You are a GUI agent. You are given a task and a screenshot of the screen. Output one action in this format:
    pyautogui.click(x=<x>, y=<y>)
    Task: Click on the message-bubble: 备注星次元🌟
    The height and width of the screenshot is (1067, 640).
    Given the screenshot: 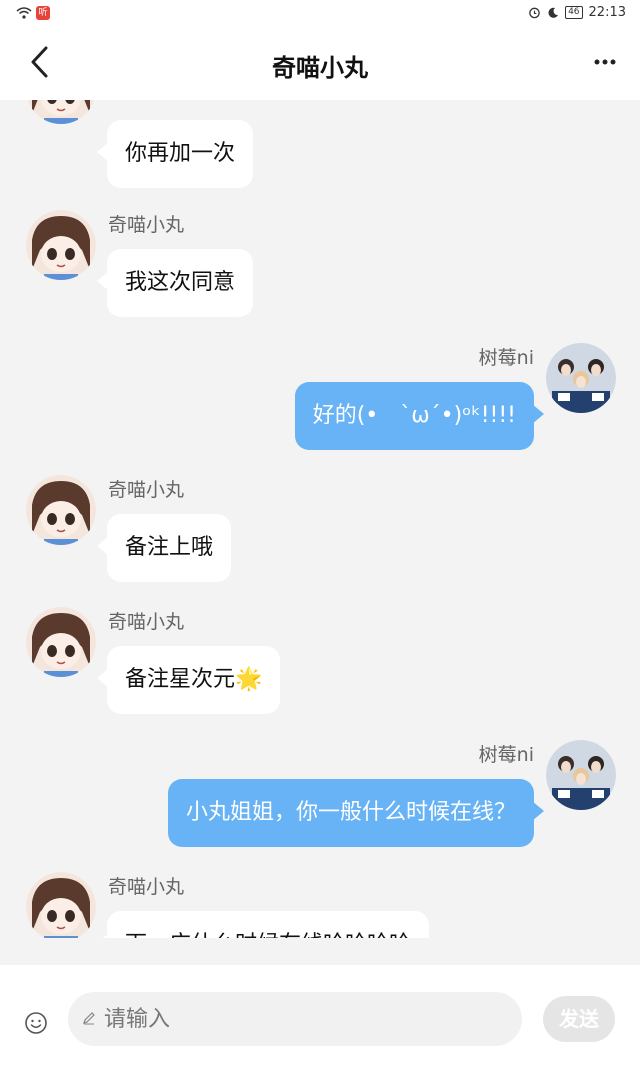 What is the action you would take?
    pyautogui.click(x=188, y=680)
    